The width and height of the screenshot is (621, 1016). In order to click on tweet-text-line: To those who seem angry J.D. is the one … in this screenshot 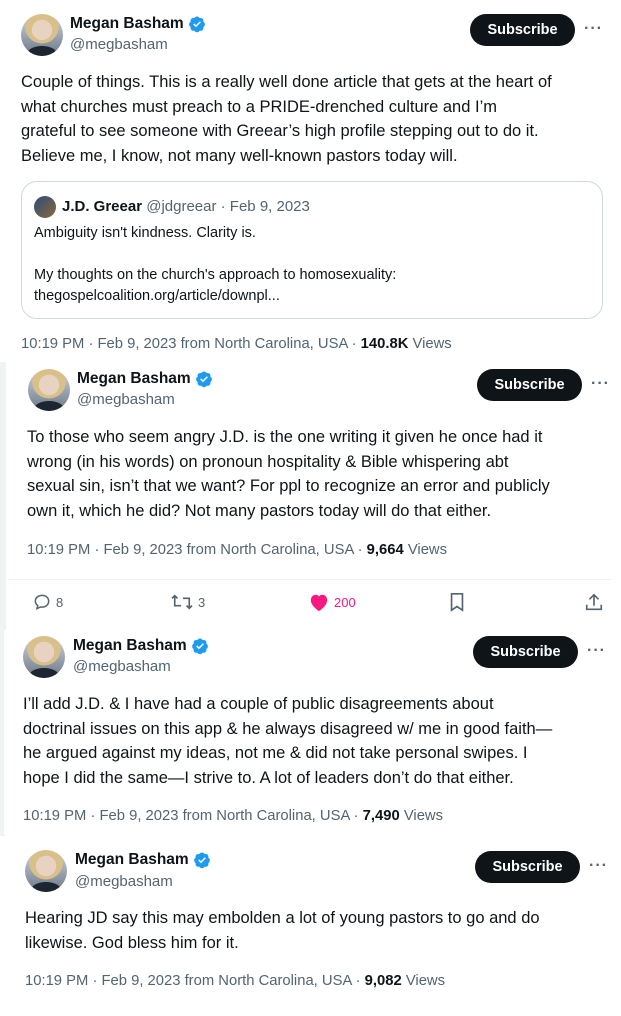, I will do `click(285, 437)`.